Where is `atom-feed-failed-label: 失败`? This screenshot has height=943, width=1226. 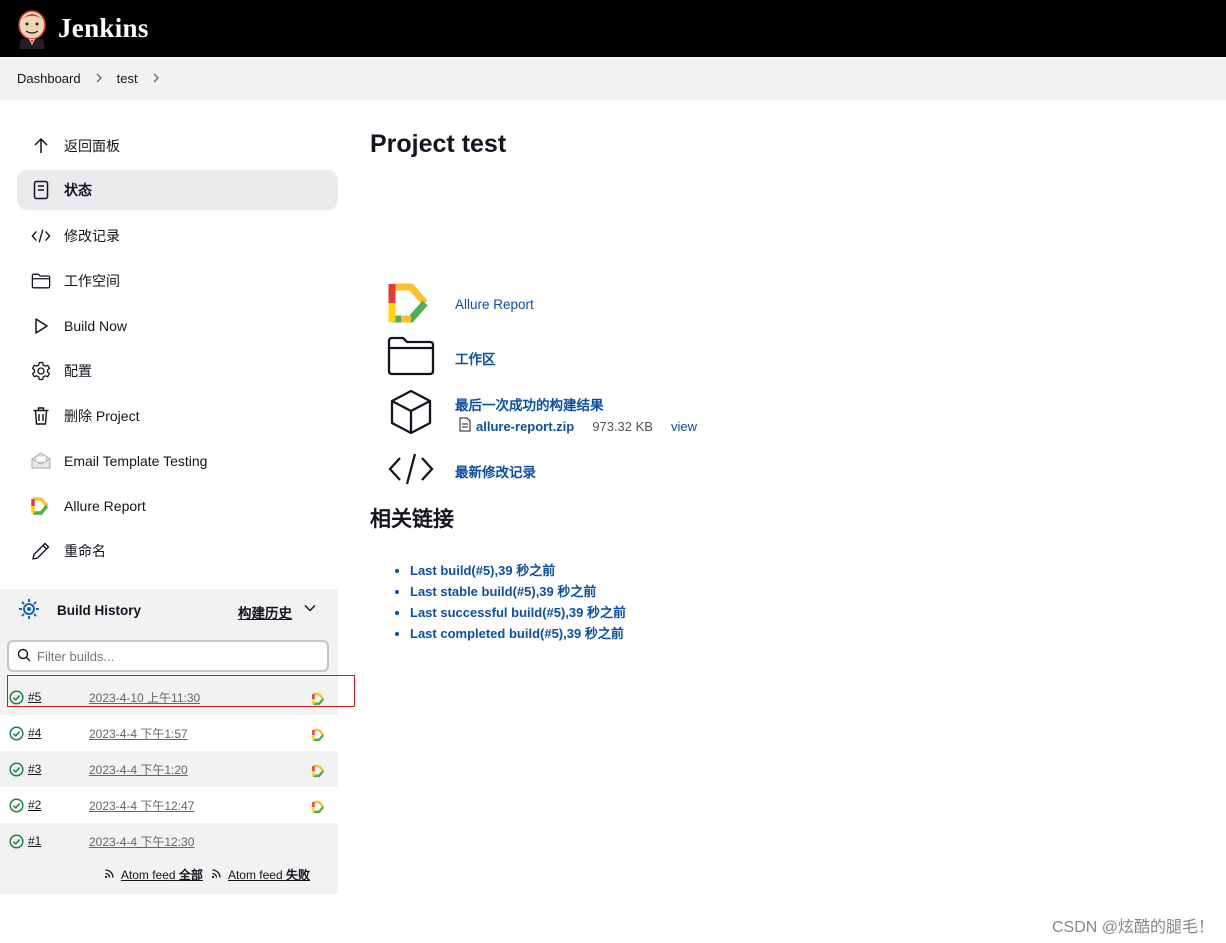 atom-feed-failed-label: 失败 is located at coordinates (297, 874).